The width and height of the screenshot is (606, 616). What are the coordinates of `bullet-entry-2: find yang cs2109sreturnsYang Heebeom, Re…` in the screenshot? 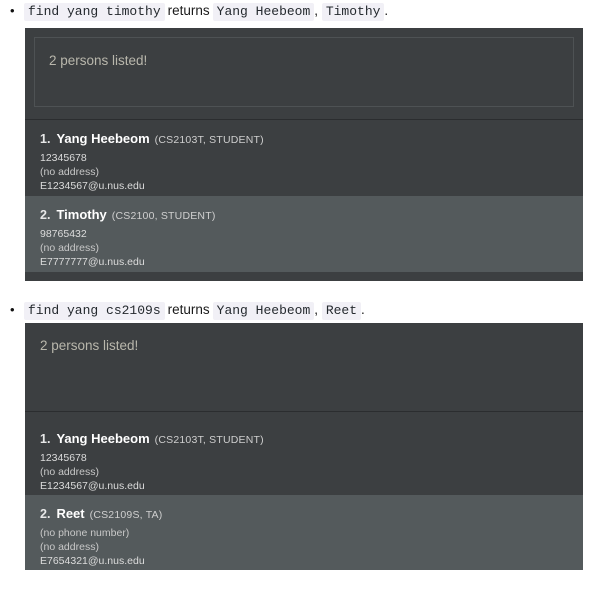 It's located at (303, 310).